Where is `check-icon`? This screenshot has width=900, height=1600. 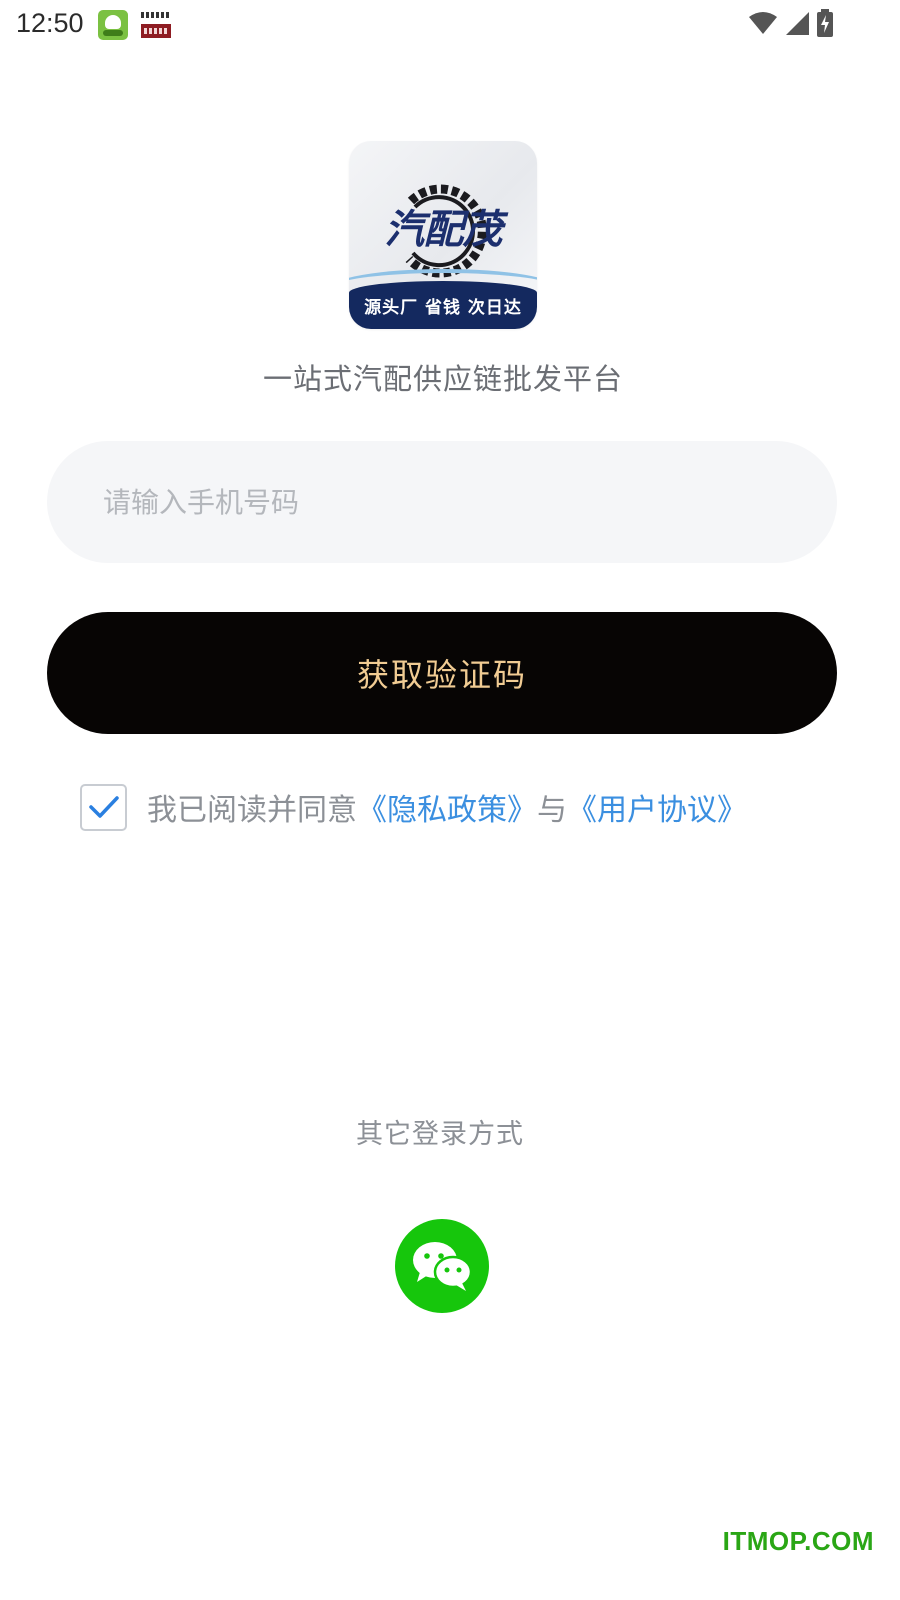 check-icon is located at coordinates (103, 807).